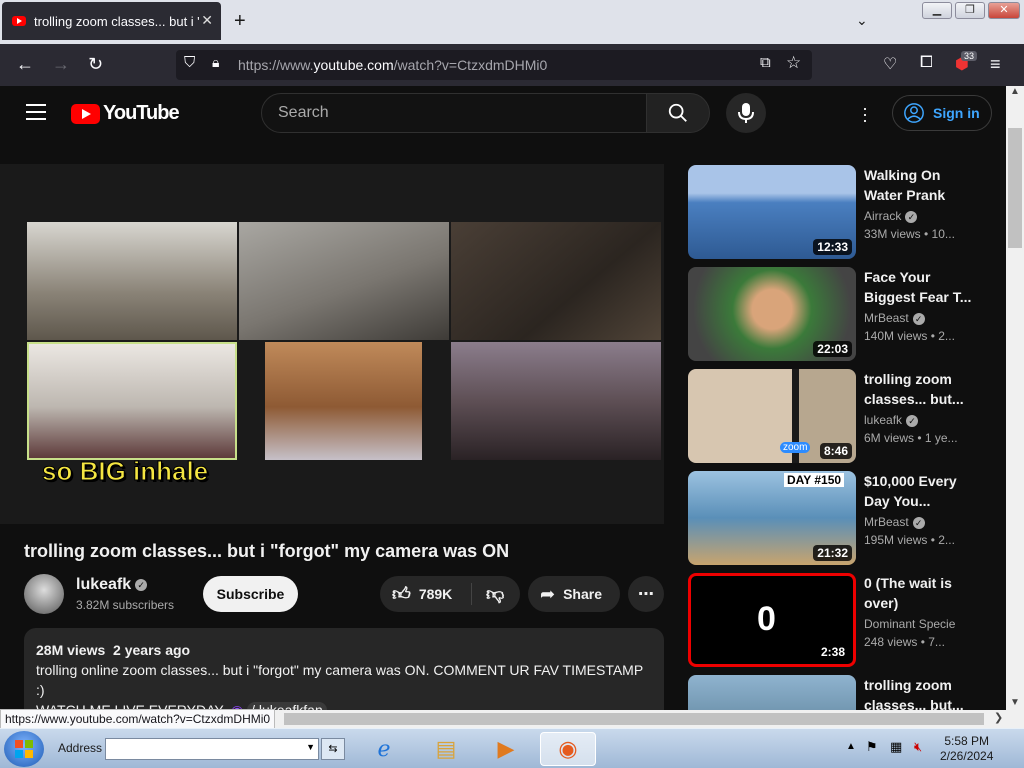  What do you see at coordinates (865, 114) in the screenshot?
I see `settings-more-icon: · · ·` at bounding box center [865, 114].